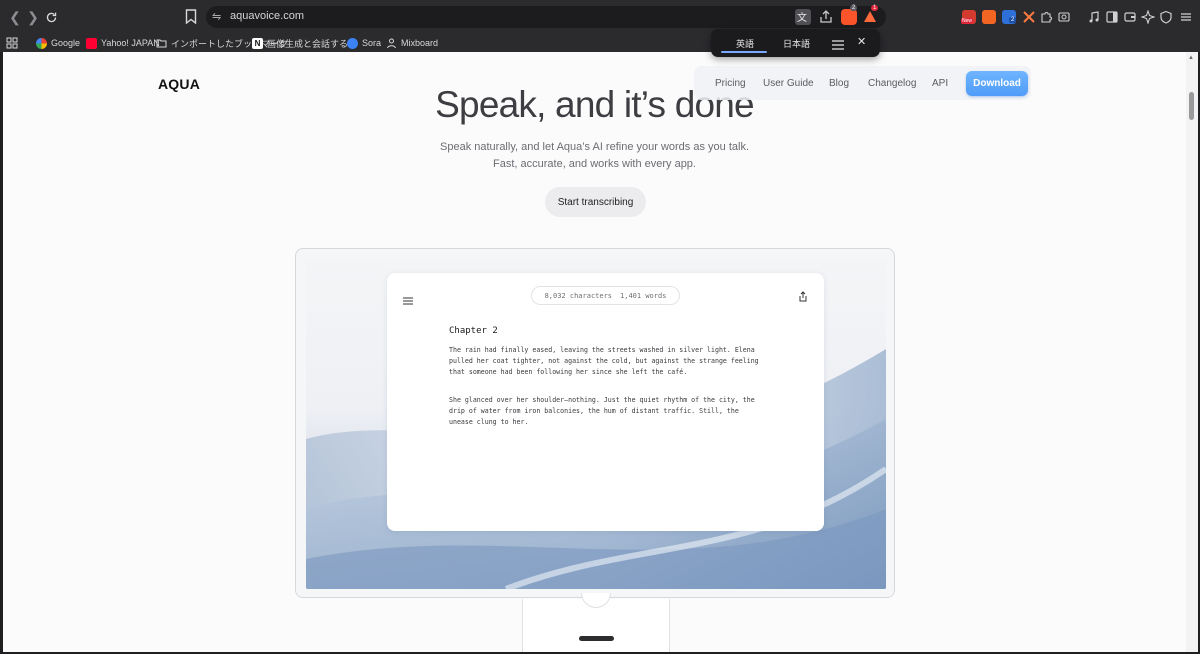 The image size is (1200, 654). Describe the element at coordinates (420, 43) in the screenshot. I see `bookmark-label: Mixboard` at that location.